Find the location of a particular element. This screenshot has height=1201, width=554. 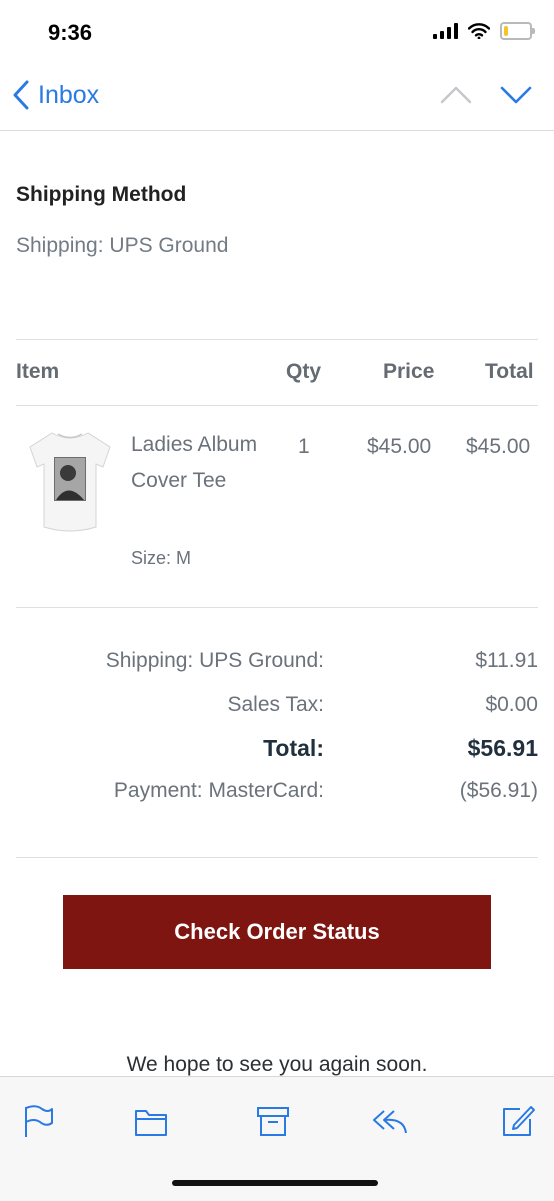

chevron-down-icon is located at coordinates (516, 95).